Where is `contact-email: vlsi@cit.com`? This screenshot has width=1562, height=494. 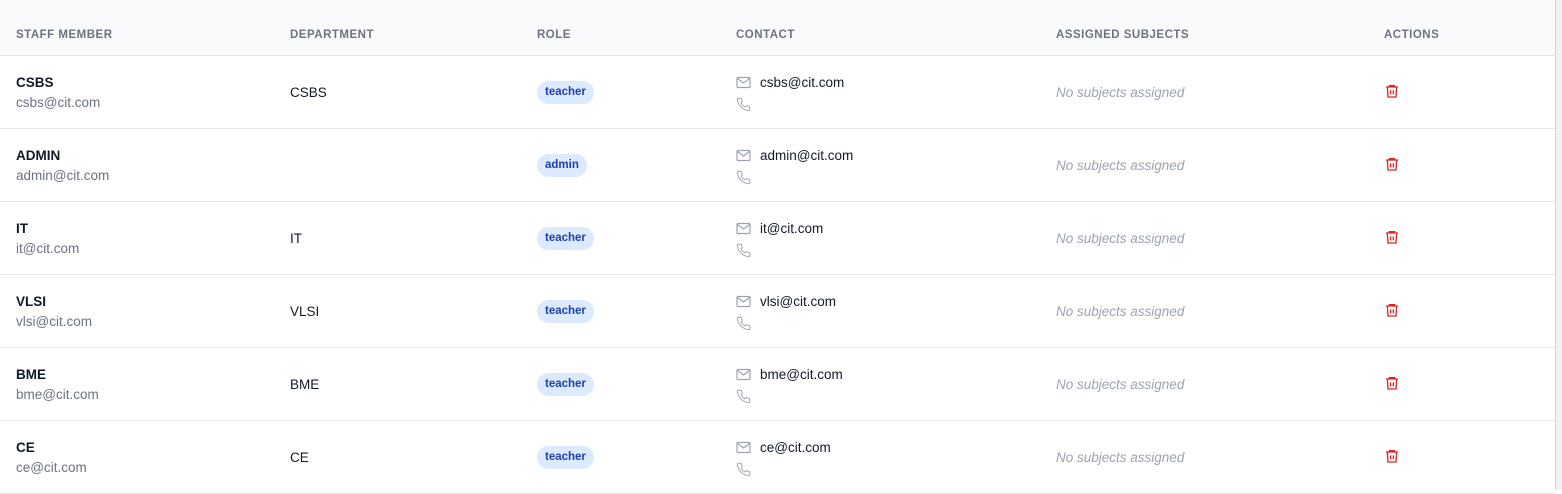
contact-email: vlsi@cit.com is located at coordinates (798, 301).